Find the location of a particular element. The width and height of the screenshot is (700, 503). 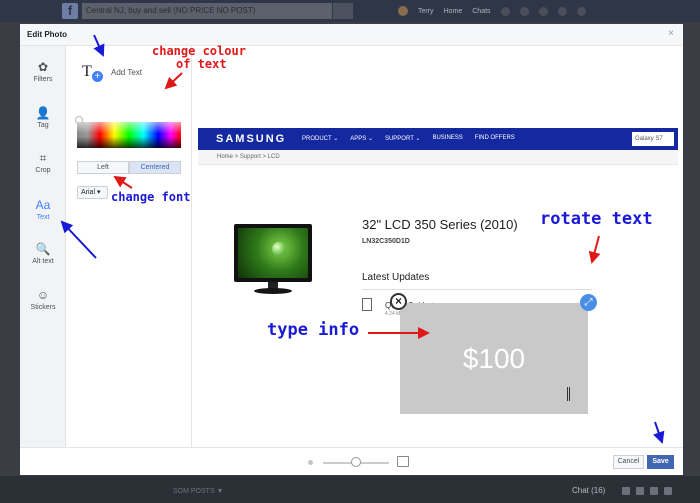

profile-link: Terry is located at coordinates (426, 11).